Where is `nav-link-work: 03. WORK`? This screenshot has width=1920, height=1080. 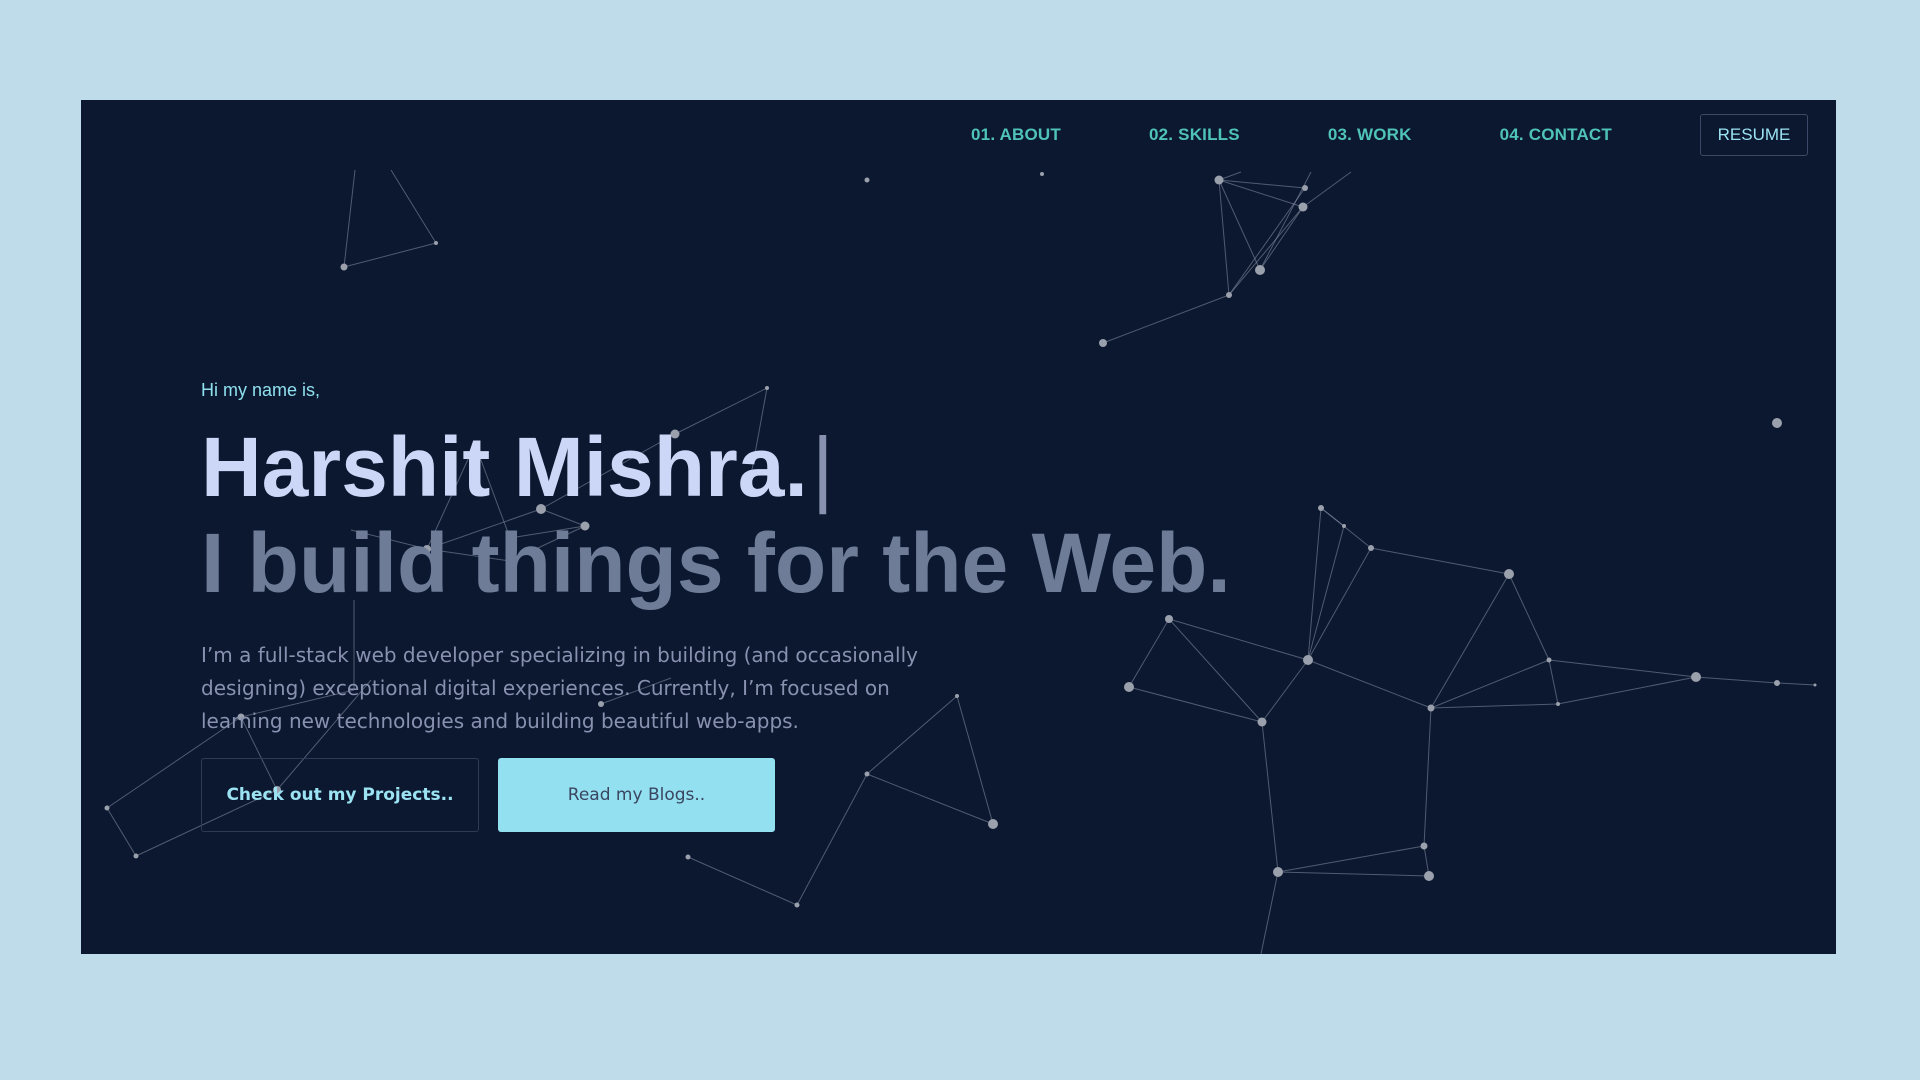 nav-link-work: 03. WORK is located at coordinates (1370, 135).